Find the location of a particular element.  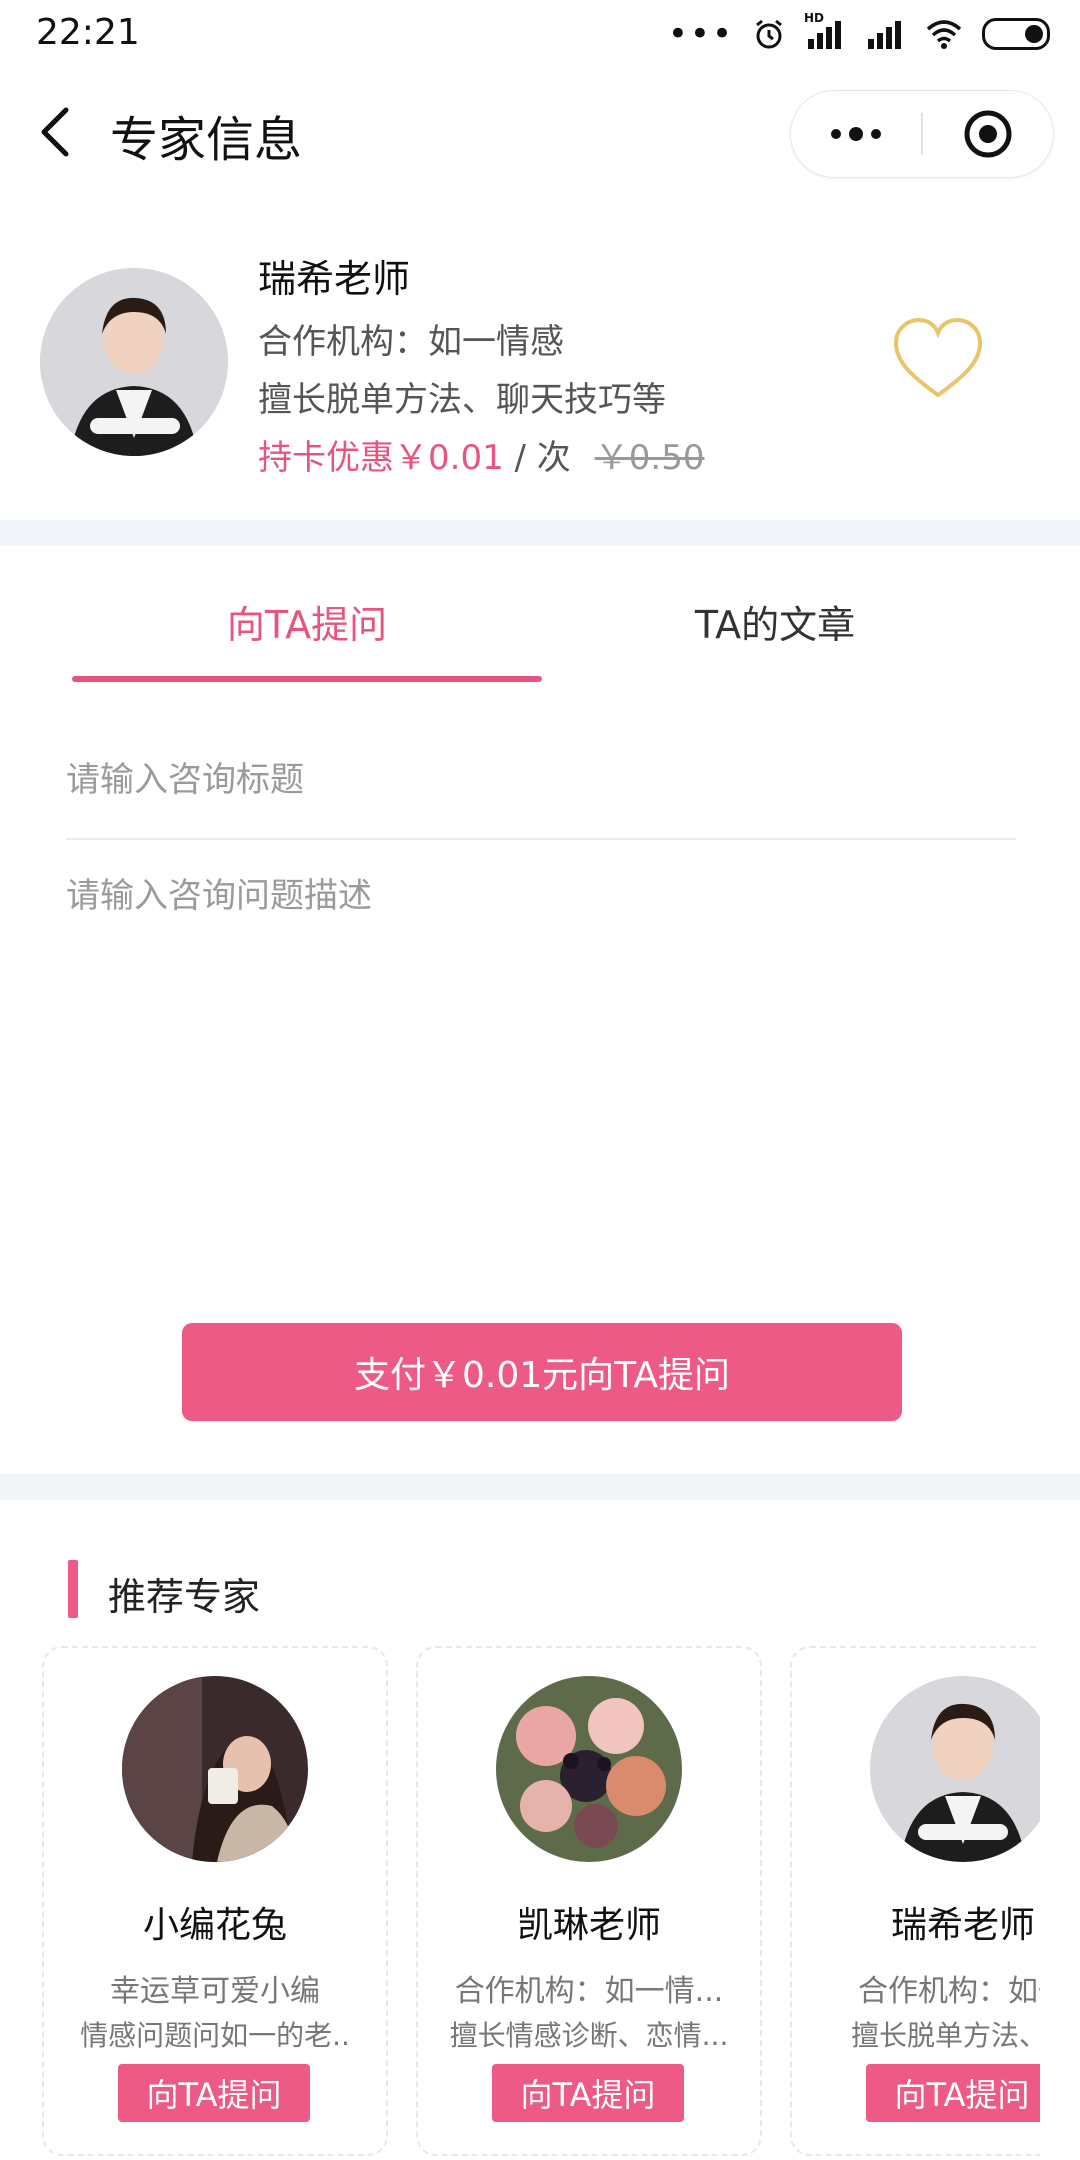

expert-name: 瑞希老师 is located at coordinates (334, 279).